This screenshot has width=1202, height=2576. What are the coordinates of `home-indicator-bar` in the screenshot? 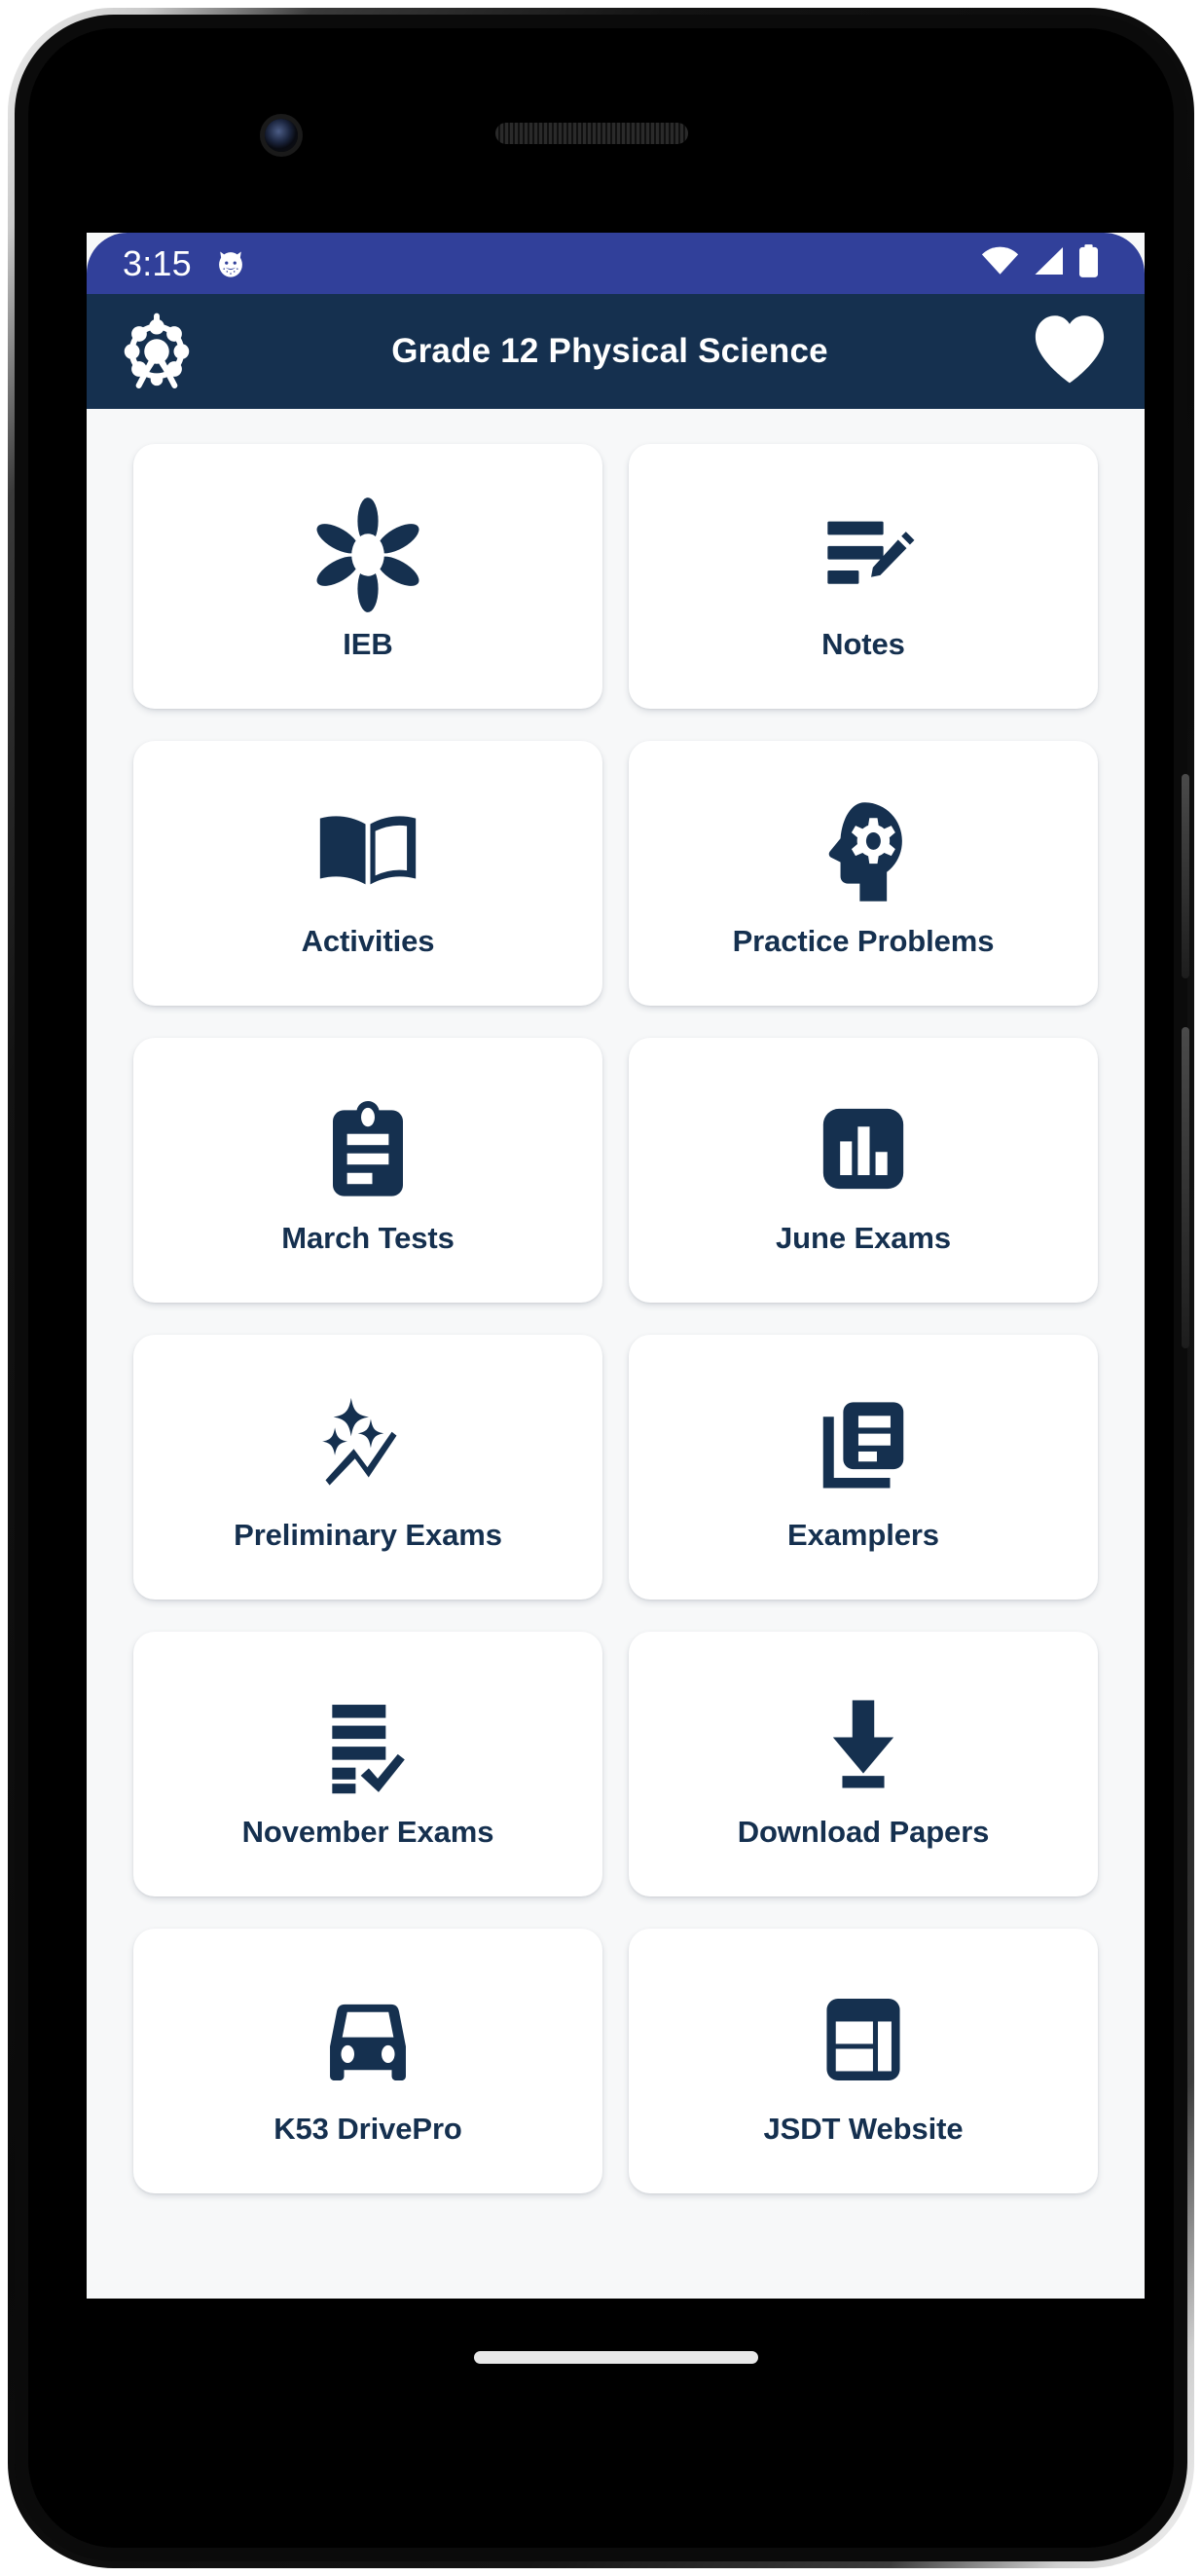 It's located at (615, 2357).